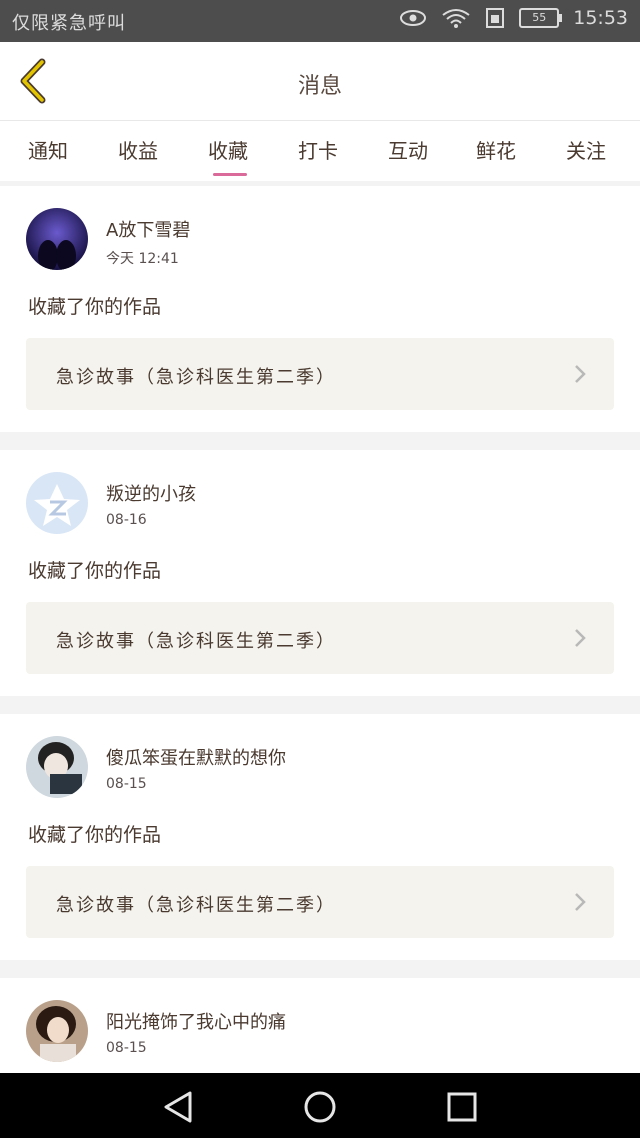 This screenshot has height=1138, width=640. I want to click on tab-interactions: 互动, so click(408, 149).